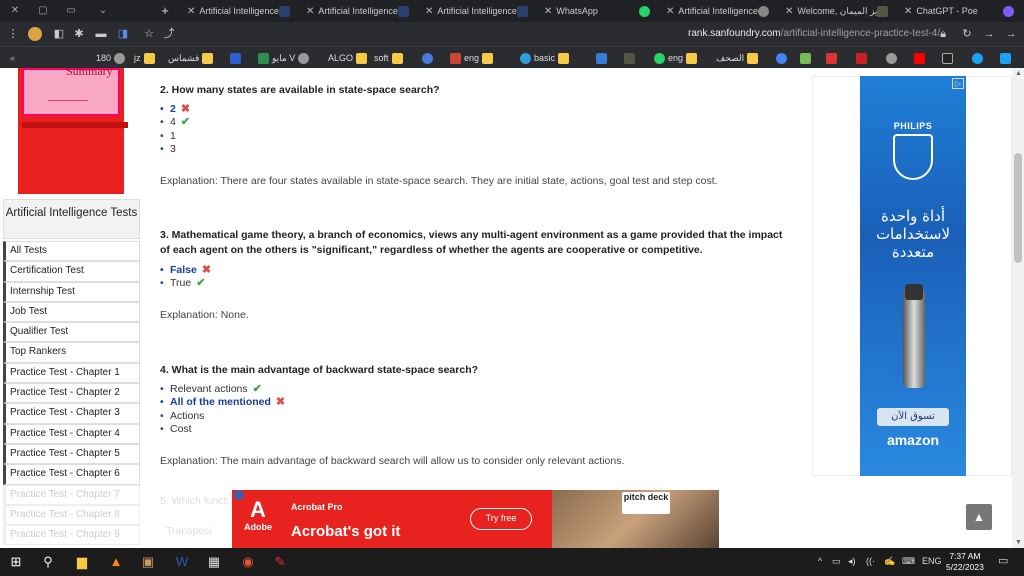 Image resolution: width=1024 pixels, height=576 pixels. I want to click on close-icon: ✕, so click(15, 11).